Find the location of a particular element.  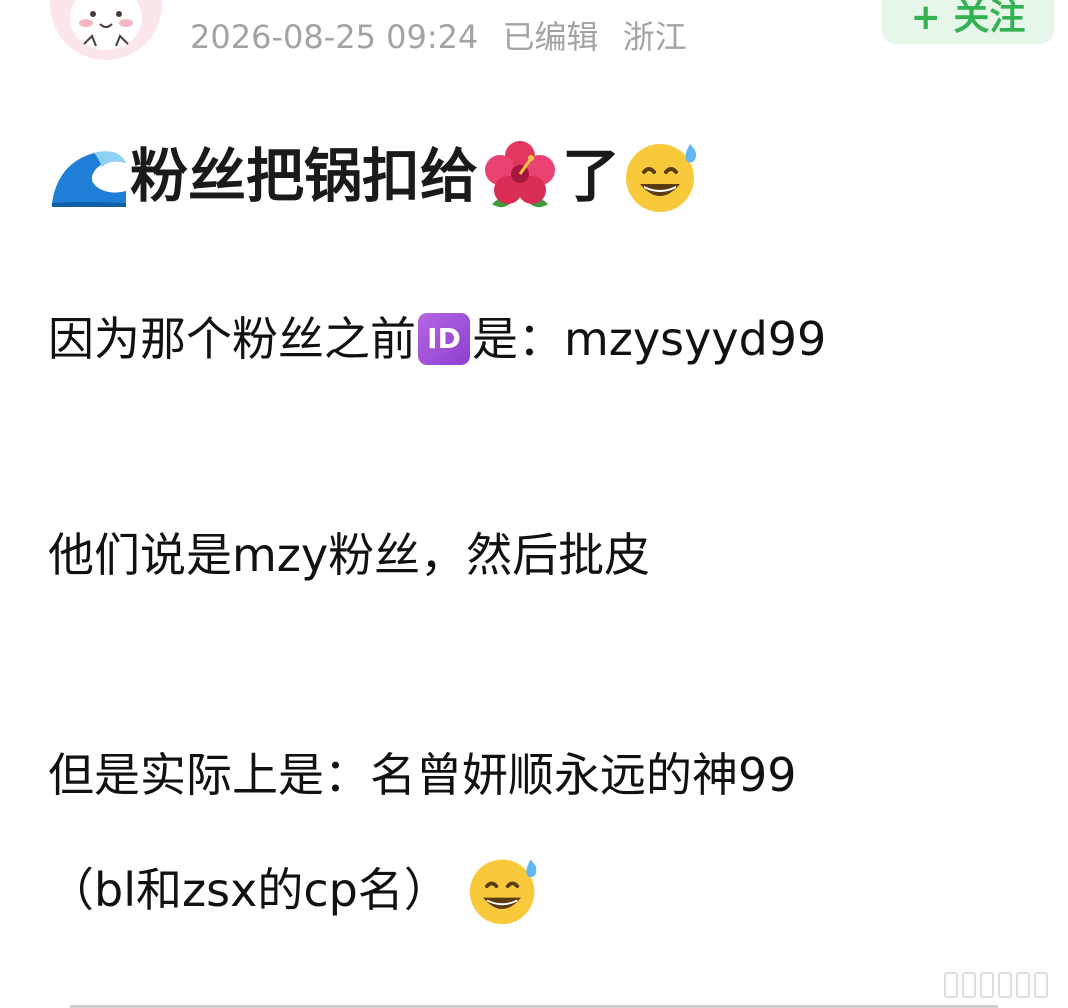

paragraph-1-suffix: 是：mzysyyd99 is located at coordinates (649, 339).